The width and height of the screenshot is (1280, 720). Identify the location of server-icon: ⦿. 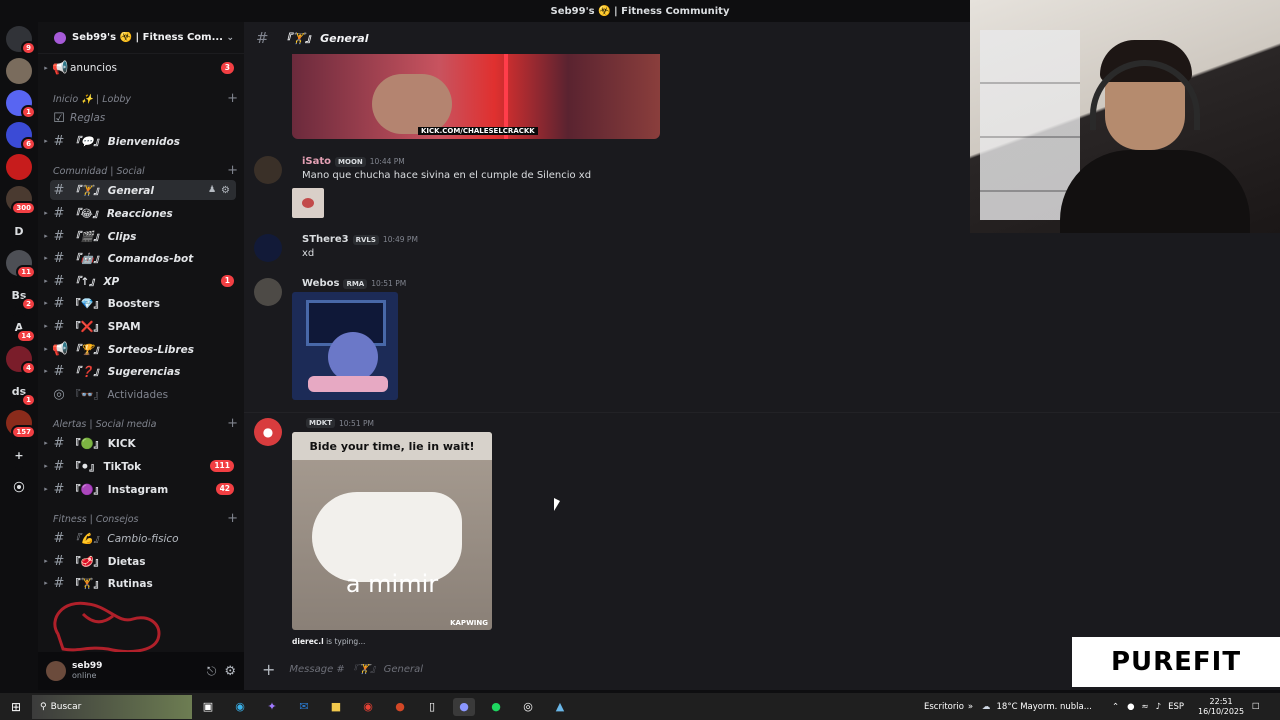
(19, 487).